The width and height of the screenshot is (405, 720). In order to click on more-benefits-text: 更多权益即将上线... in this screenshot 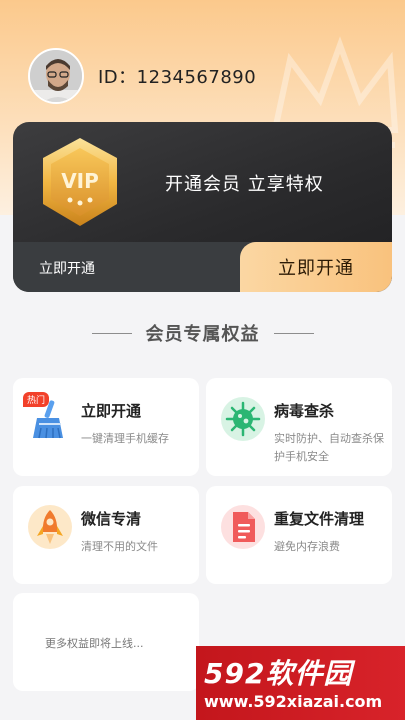, I will do `click(94, 643)`.